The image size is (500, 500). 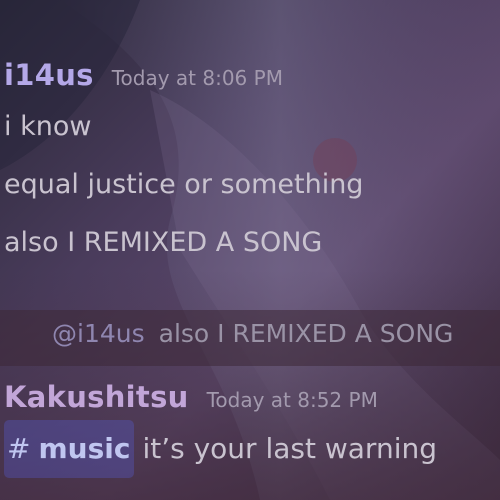 I want to click on message-line: equal justice or something, so click(x=184, y=184).